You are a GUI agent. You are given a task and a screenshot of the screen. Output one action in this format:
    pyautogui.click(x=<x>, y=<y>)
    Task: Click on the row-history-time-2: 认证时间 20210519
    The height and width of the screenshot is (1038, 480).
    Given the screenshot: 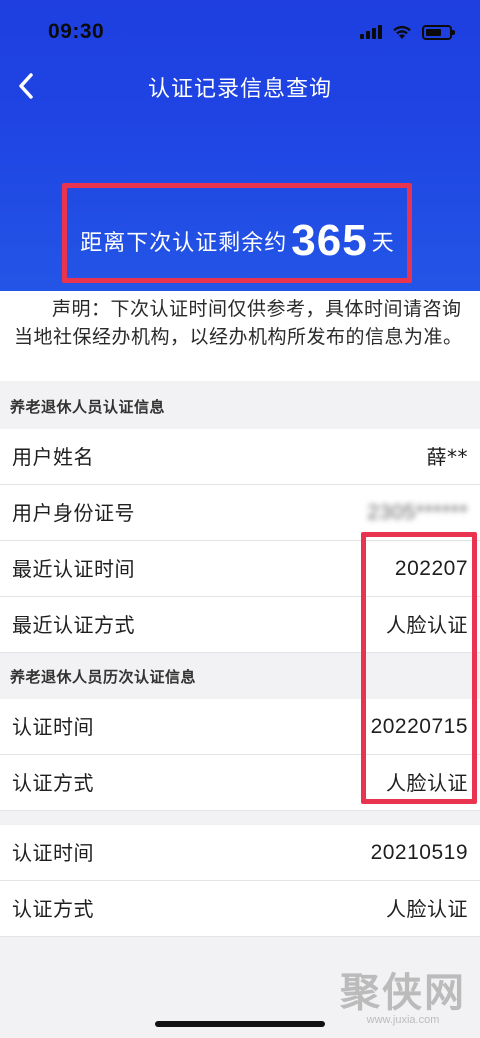 What is the action you would take?
    pyautogui.click(x=240, y=853)
    